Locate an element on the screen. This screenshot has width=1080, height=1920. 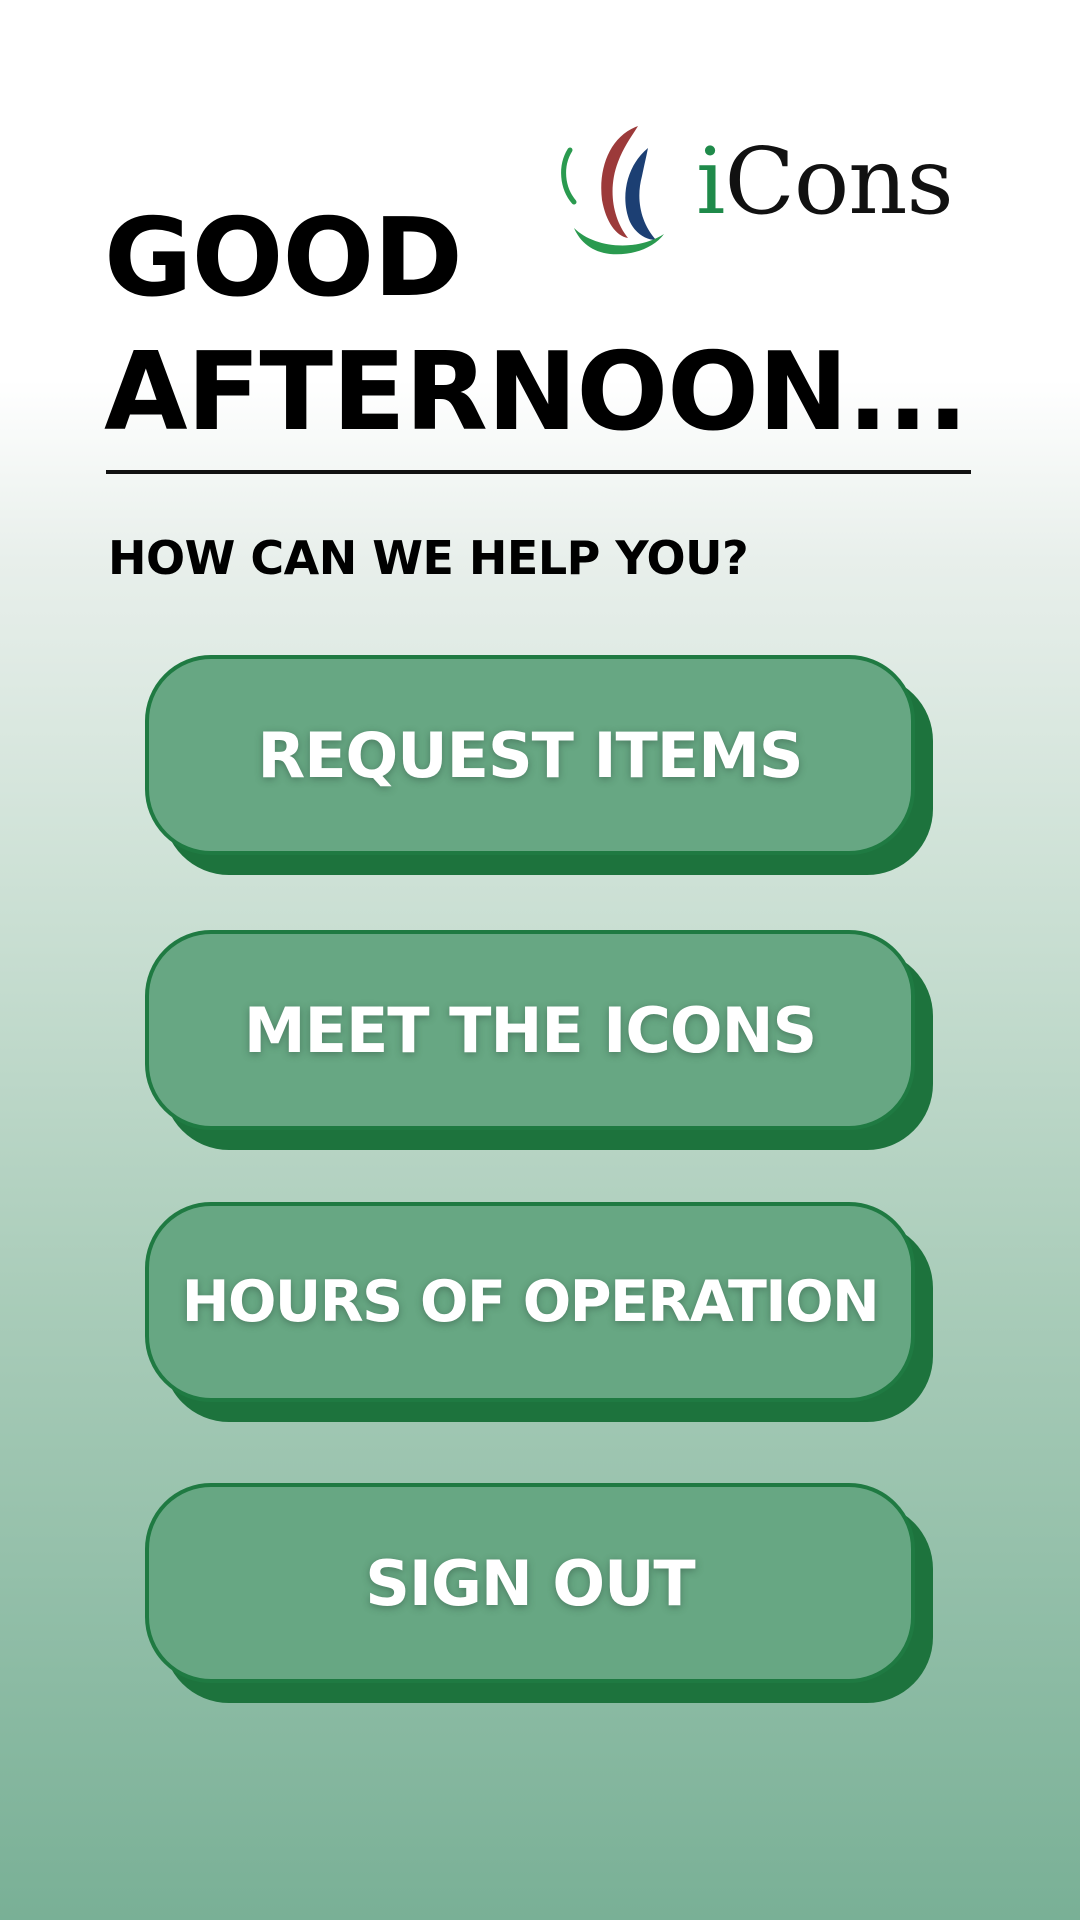
sign-out-button: SIGN OUT is located at coordinates (530, 1583).